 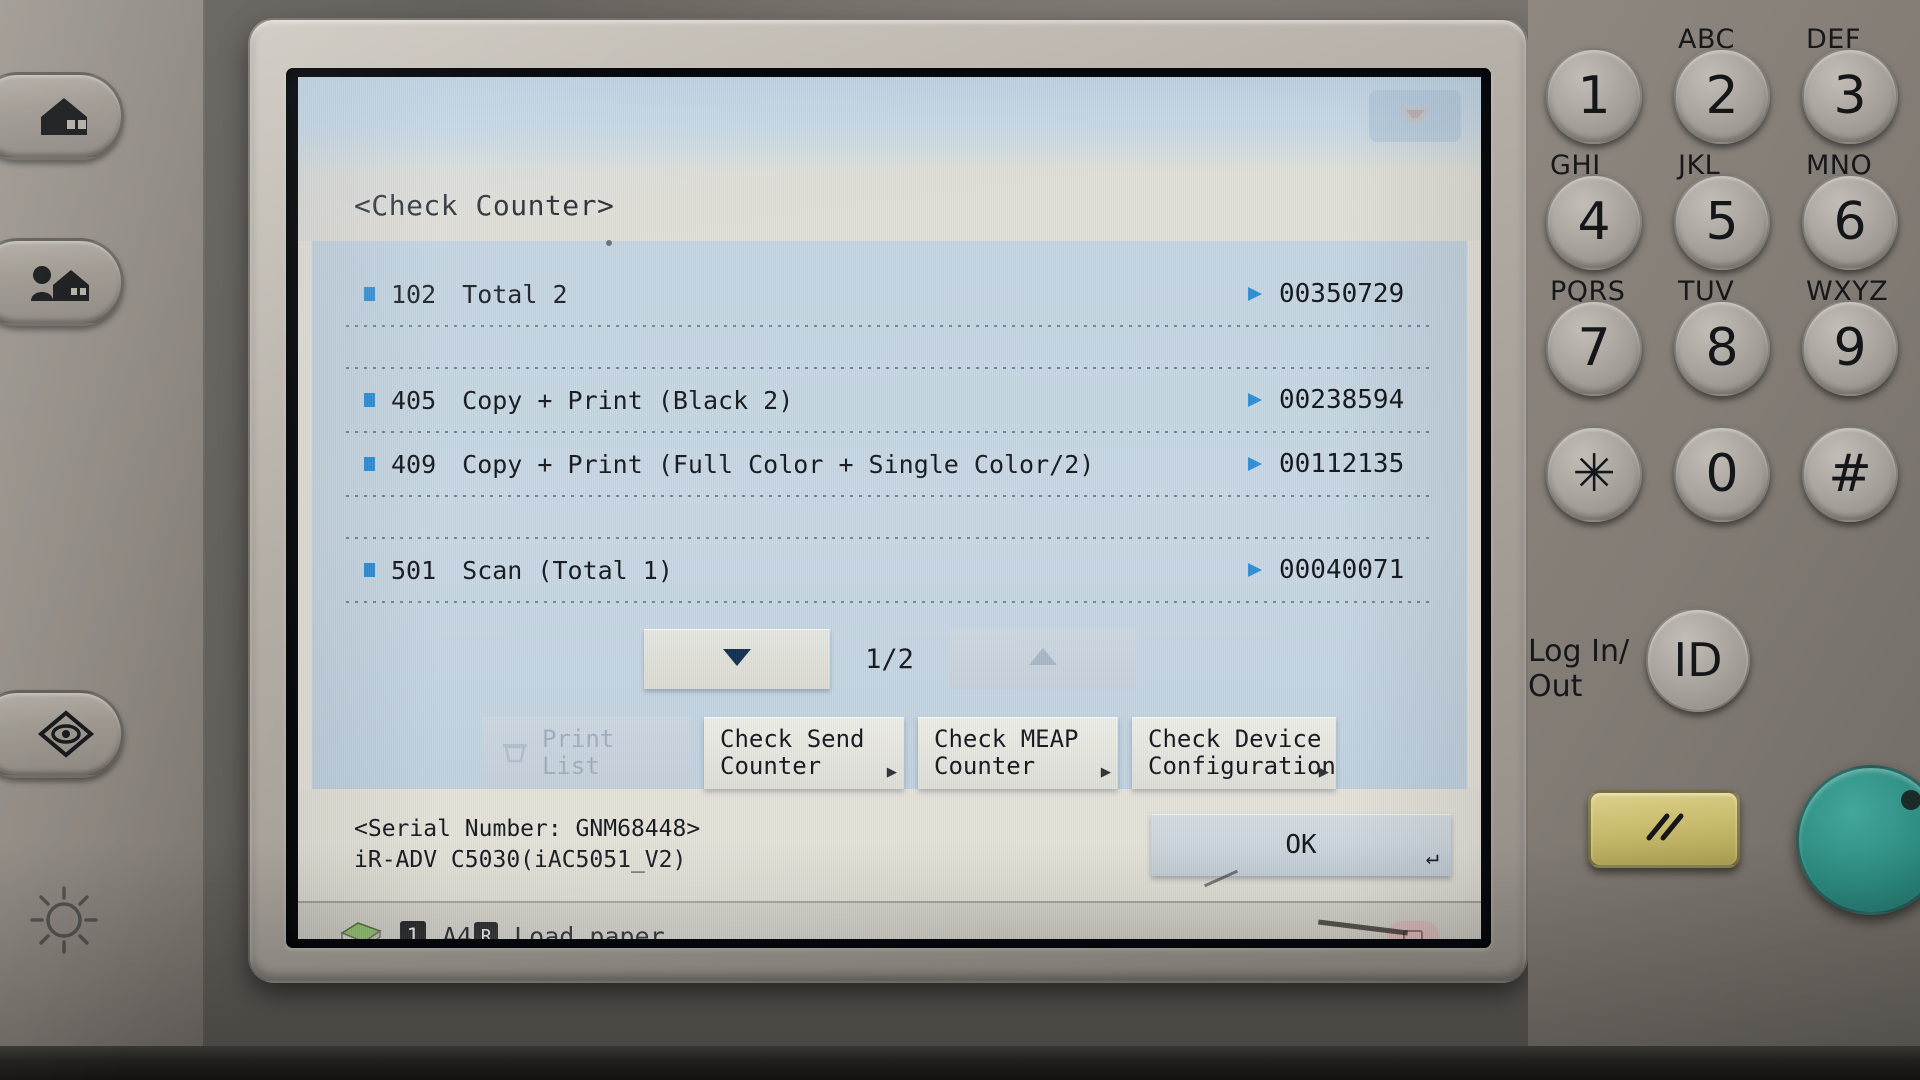 What do you see at coordinates (567, 570) in the screenshot?
I see `counter-label: Scan (Total 1)` at bounding box center [567, 570].